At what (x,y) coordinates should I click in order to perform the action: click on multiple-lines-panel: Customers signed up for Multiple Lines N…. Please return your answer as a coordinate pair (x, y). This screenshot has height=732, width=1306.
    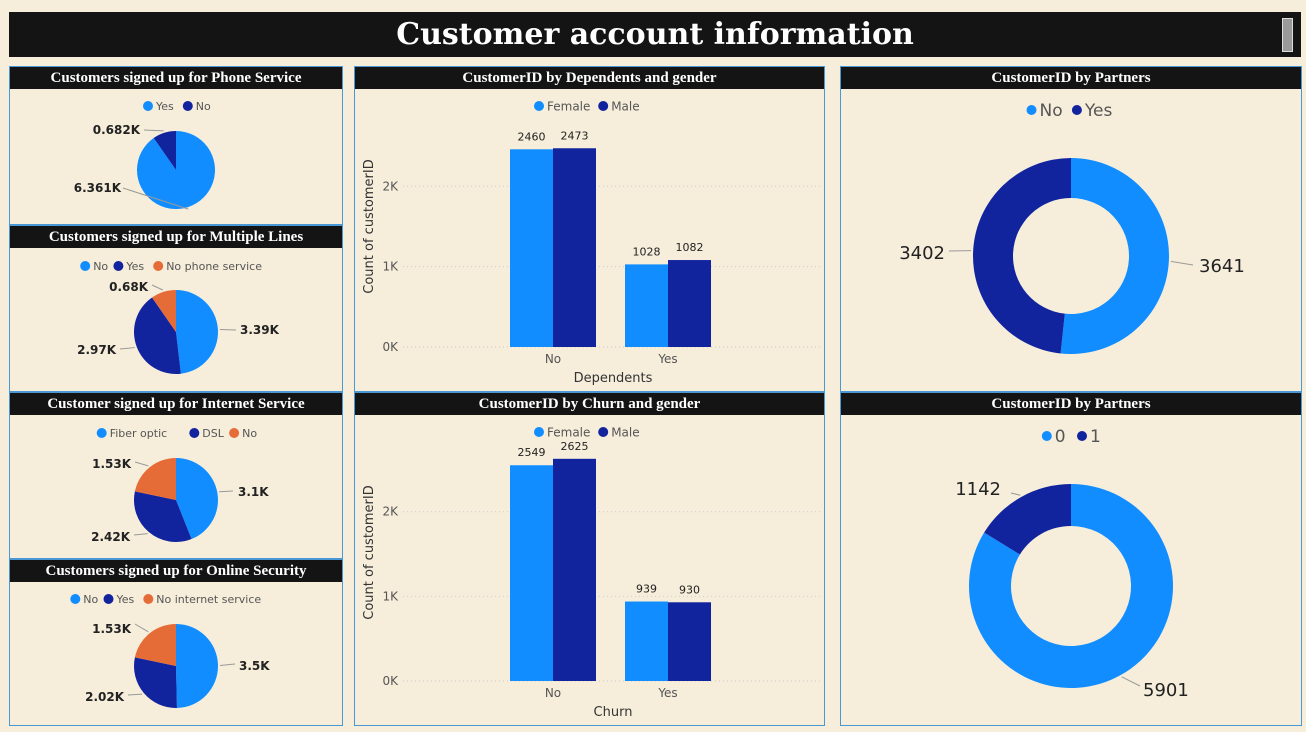
    Looking at the image, I should click on (176, 308).